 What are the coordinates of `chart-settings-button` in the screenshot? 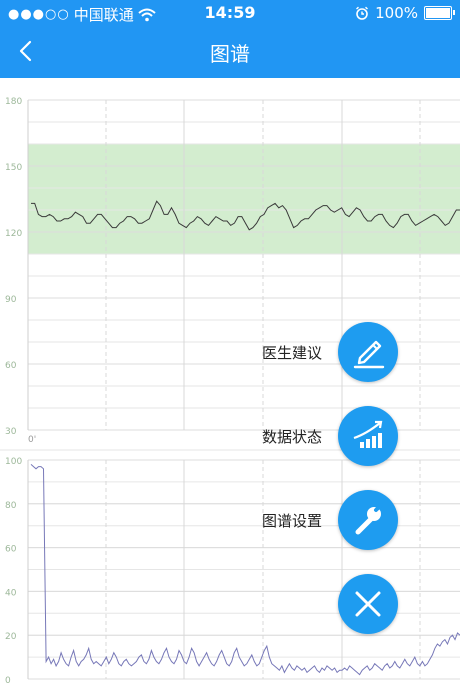 It's located at (368, 520).